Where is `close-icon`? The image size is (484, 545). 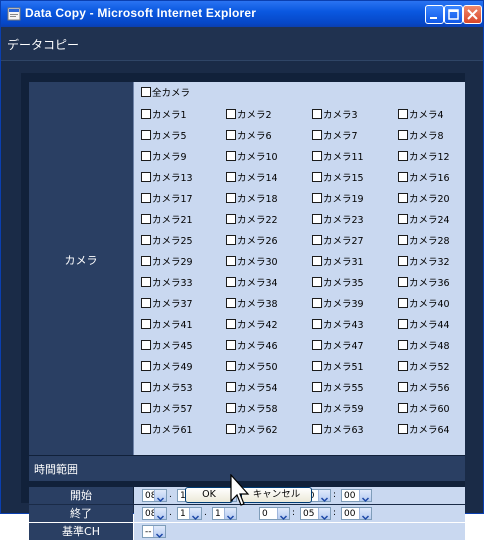
close-icon is located at coordinates (472, 14).